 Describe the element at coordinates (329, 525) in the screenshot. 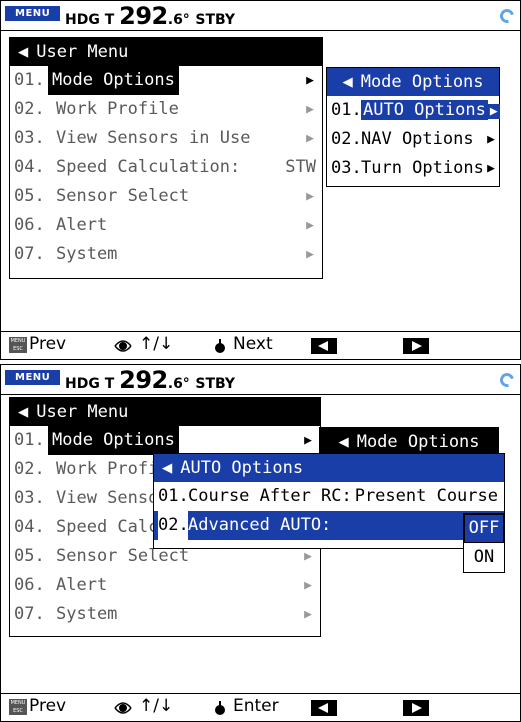

I see `auto-item-advanced-auto: 02.Advanced AUTO:` at that location.